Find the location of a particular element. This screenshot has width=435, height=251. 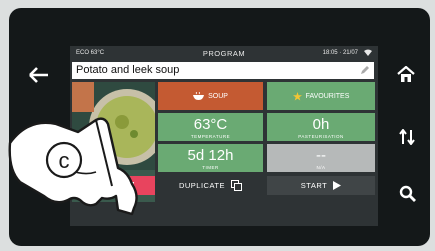

na-label: N/A is located at coordinates (321, 167).